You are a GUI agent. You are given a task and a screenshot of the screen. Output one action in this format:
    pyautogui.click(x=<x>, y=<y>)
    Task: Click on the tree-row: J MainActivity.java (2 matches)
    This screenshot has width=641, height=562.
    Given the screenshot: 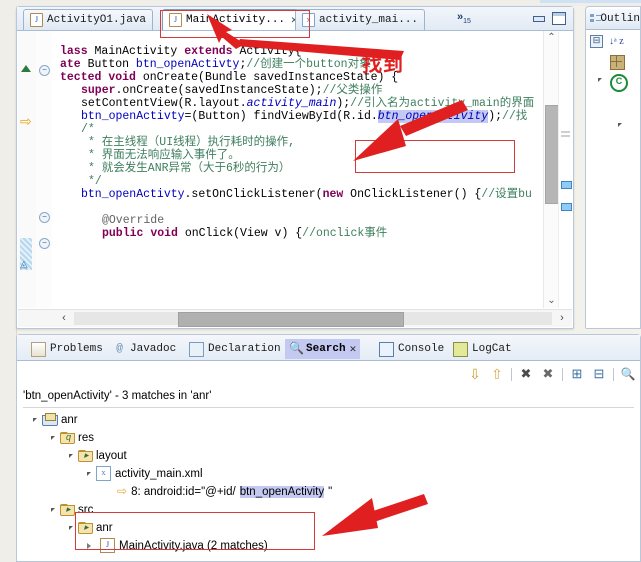 What is the action you would take?
    pyautogui.click(x=177, y=545)
    